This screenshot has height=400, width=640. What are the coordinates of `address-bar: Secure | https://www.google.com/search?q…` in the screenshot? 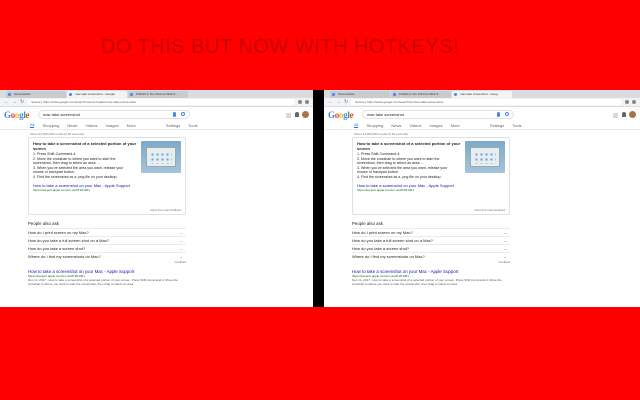 It's located at (486, 102).